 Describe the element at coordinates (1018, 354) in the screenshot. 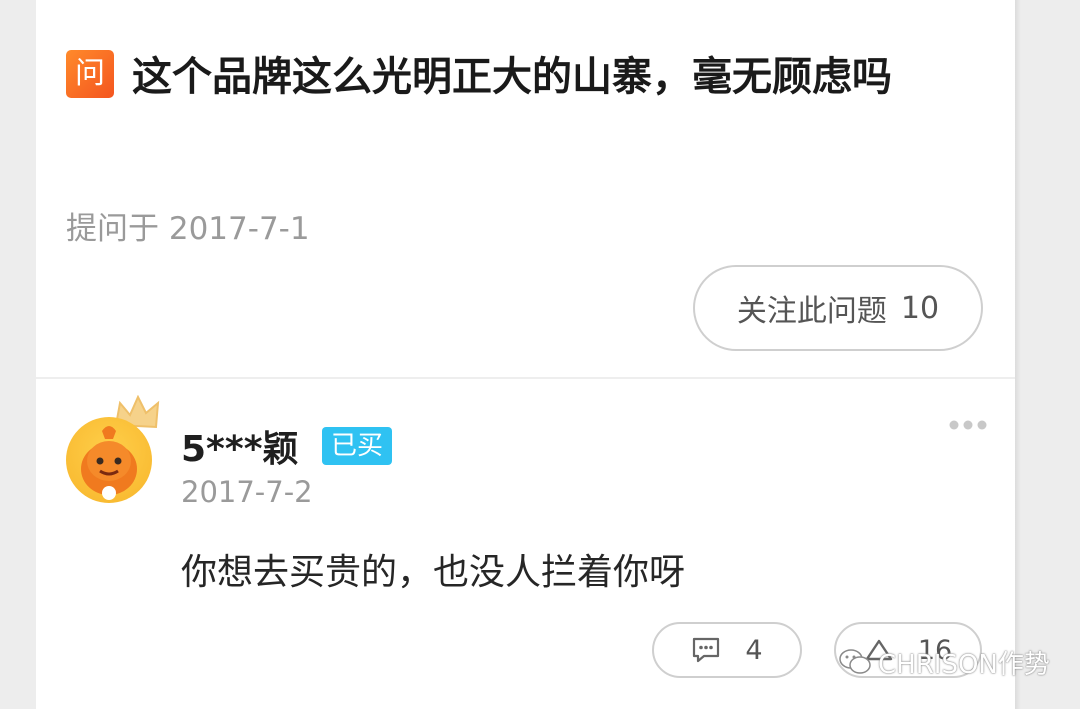

I see `card-edge` at that location.